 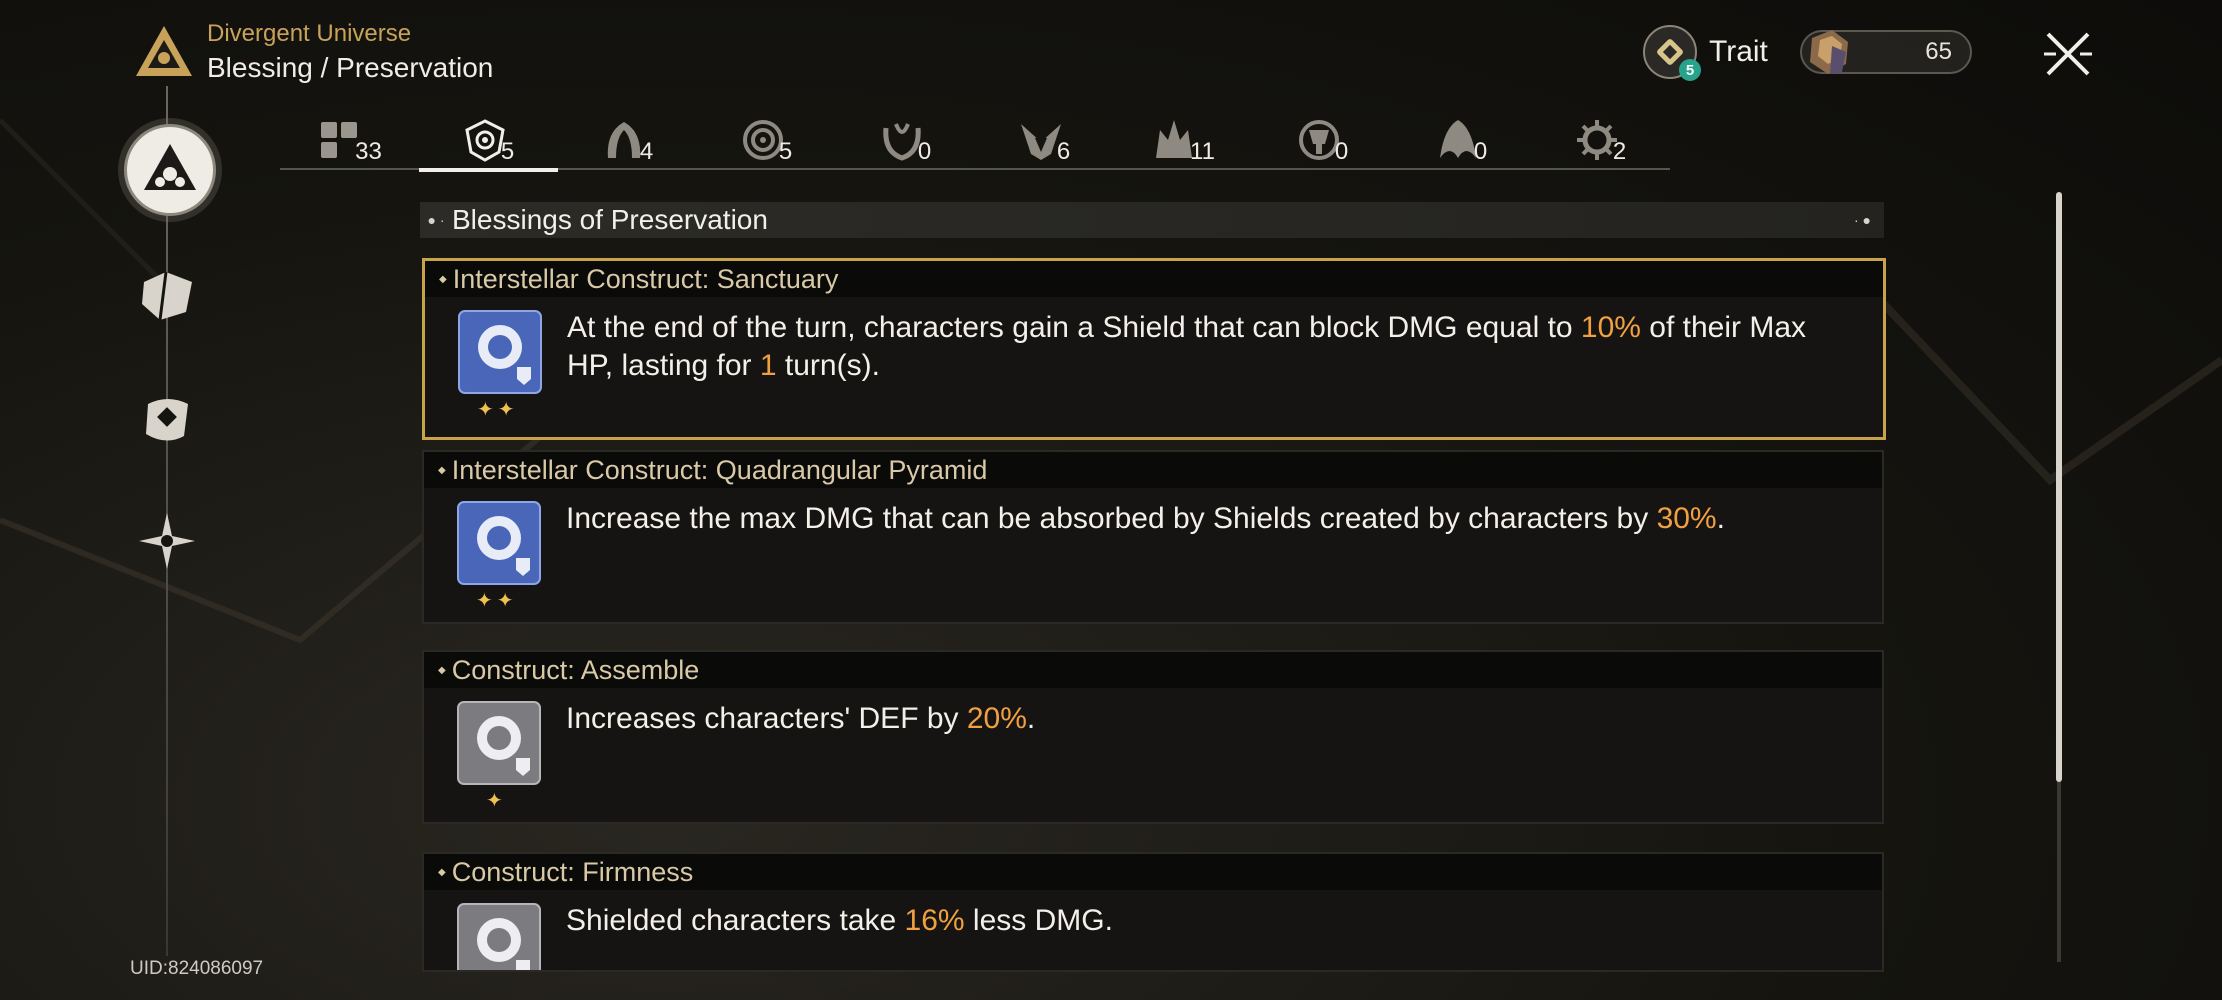 What do you see at coordinates (646, 151) in the screenshot?
I see `tab-count: 4` at bounding box center [646, 151].